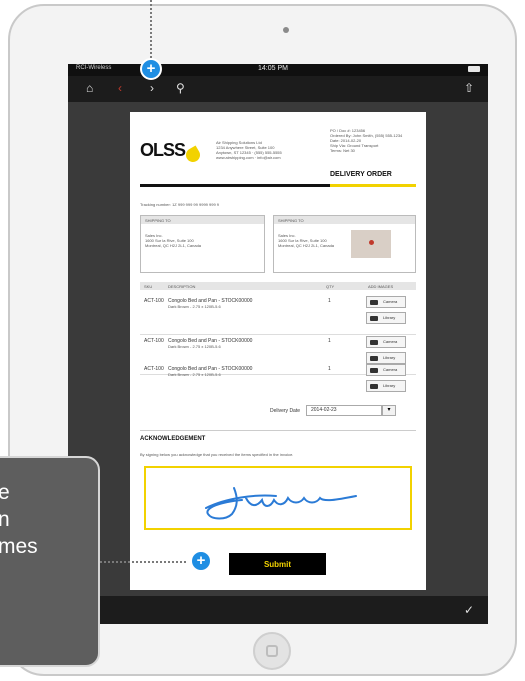 The image size is (525, 681). Describe the element at coordinates (173, 439) in the screenshot. I see `acknowledgement-title: ACKNOWLEDGEMENT` at that location.